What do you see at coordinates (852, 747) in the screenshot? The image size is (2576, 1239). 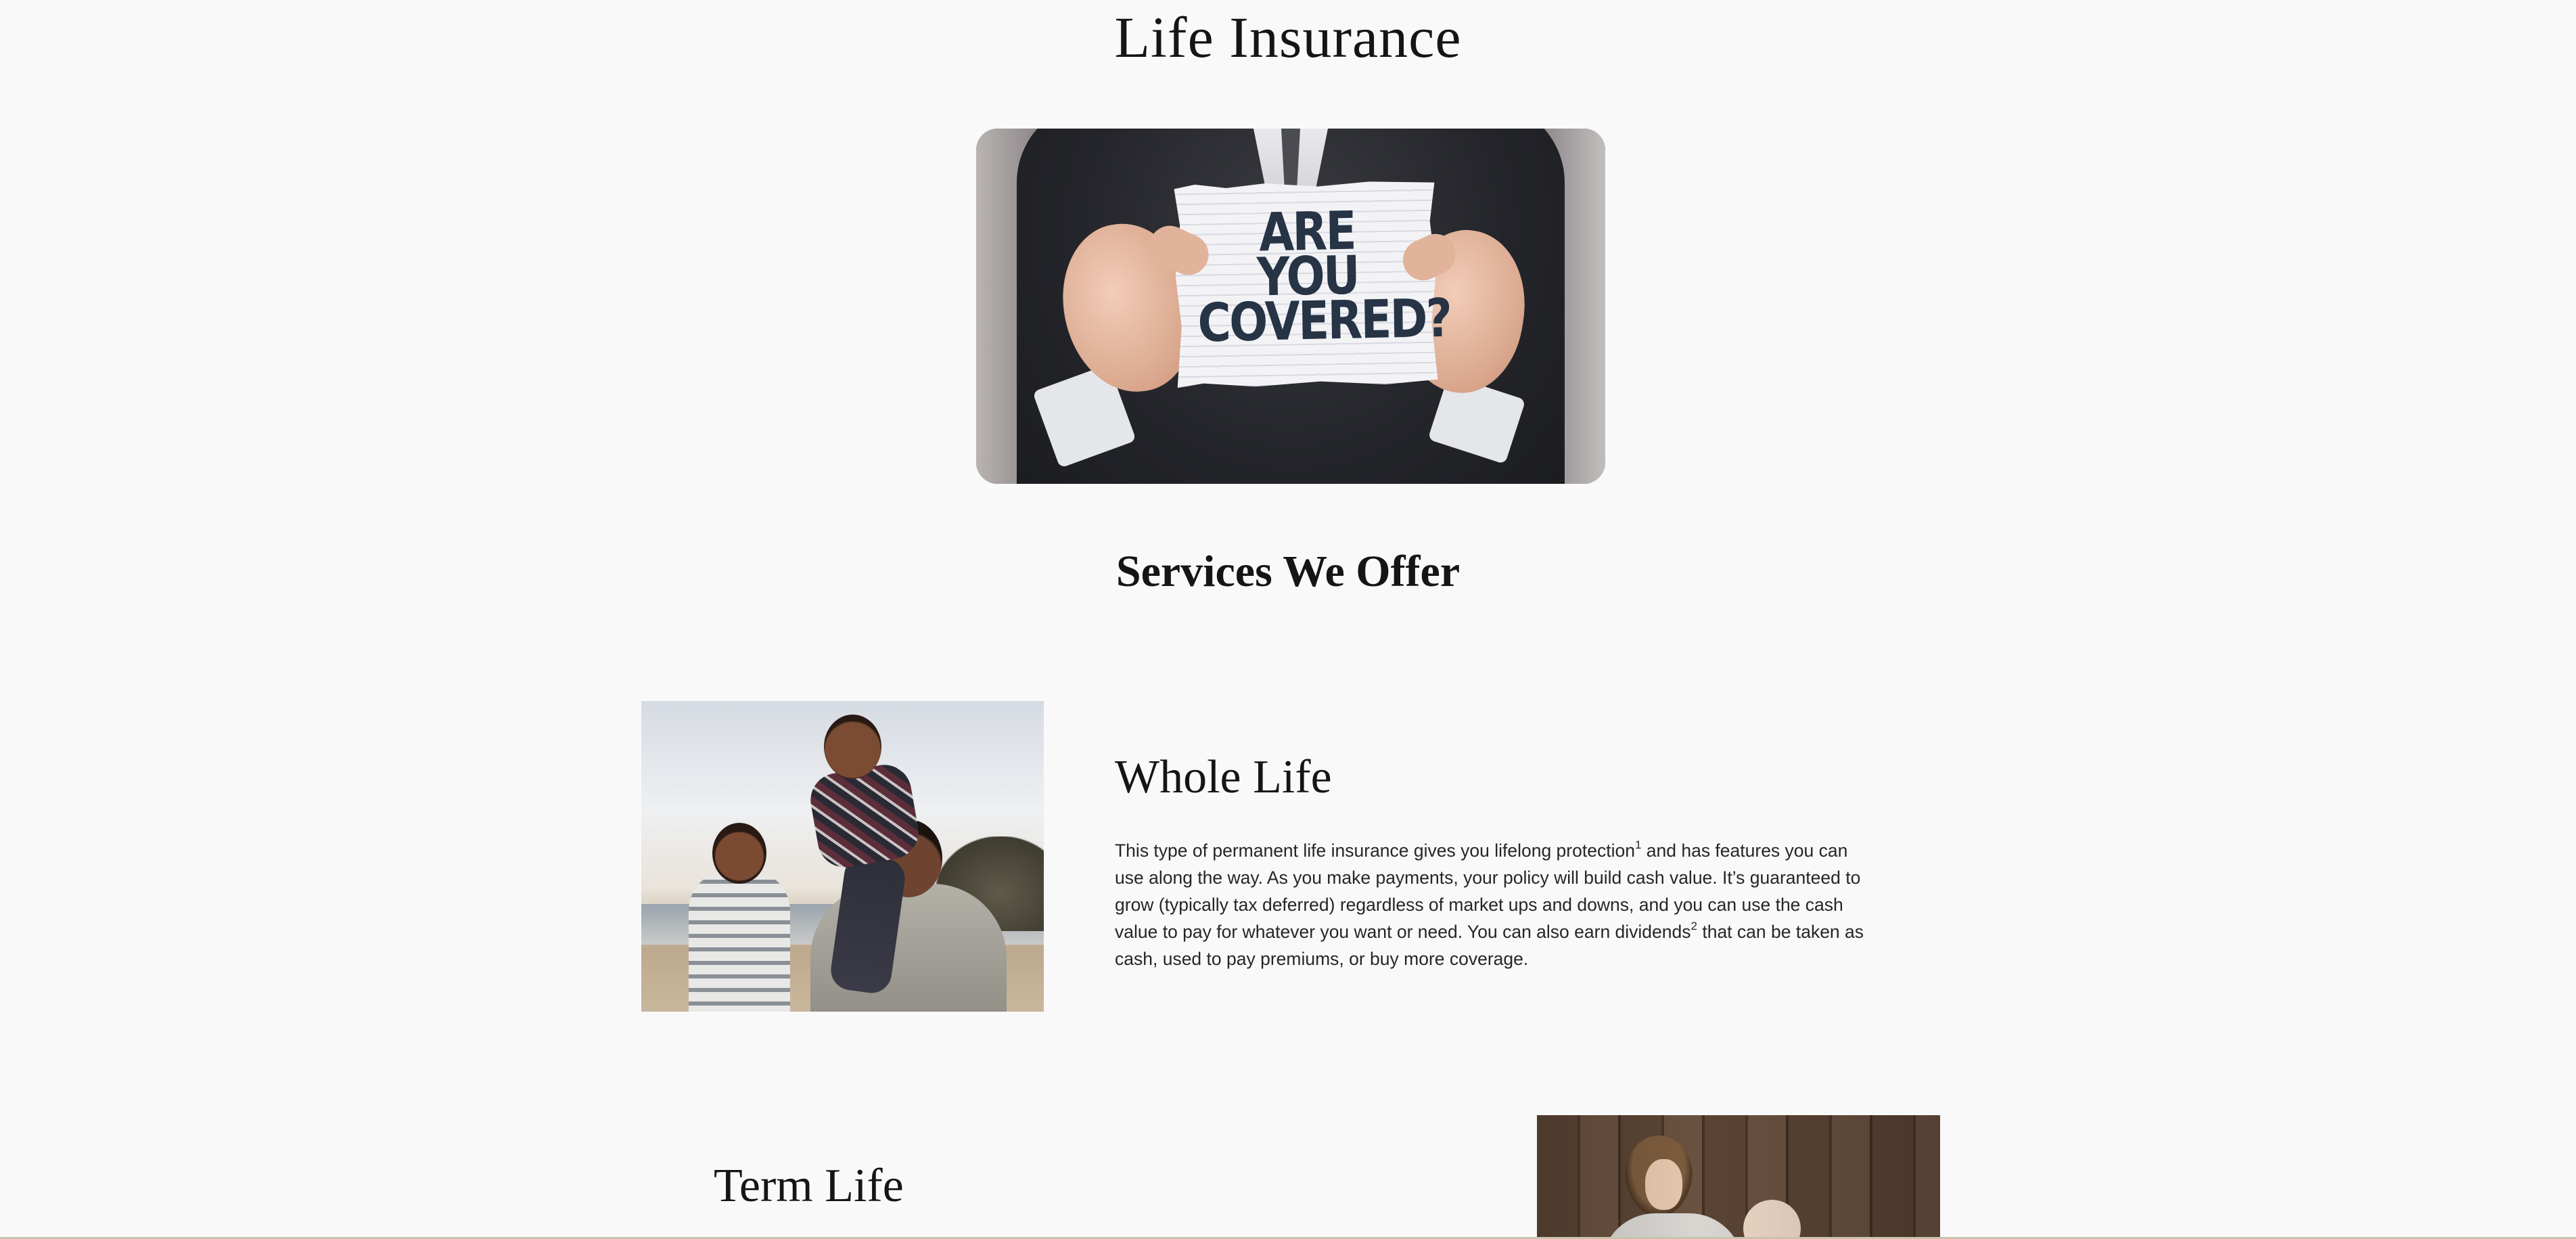 I see `image-child-head` at bounding box center [852, 747].